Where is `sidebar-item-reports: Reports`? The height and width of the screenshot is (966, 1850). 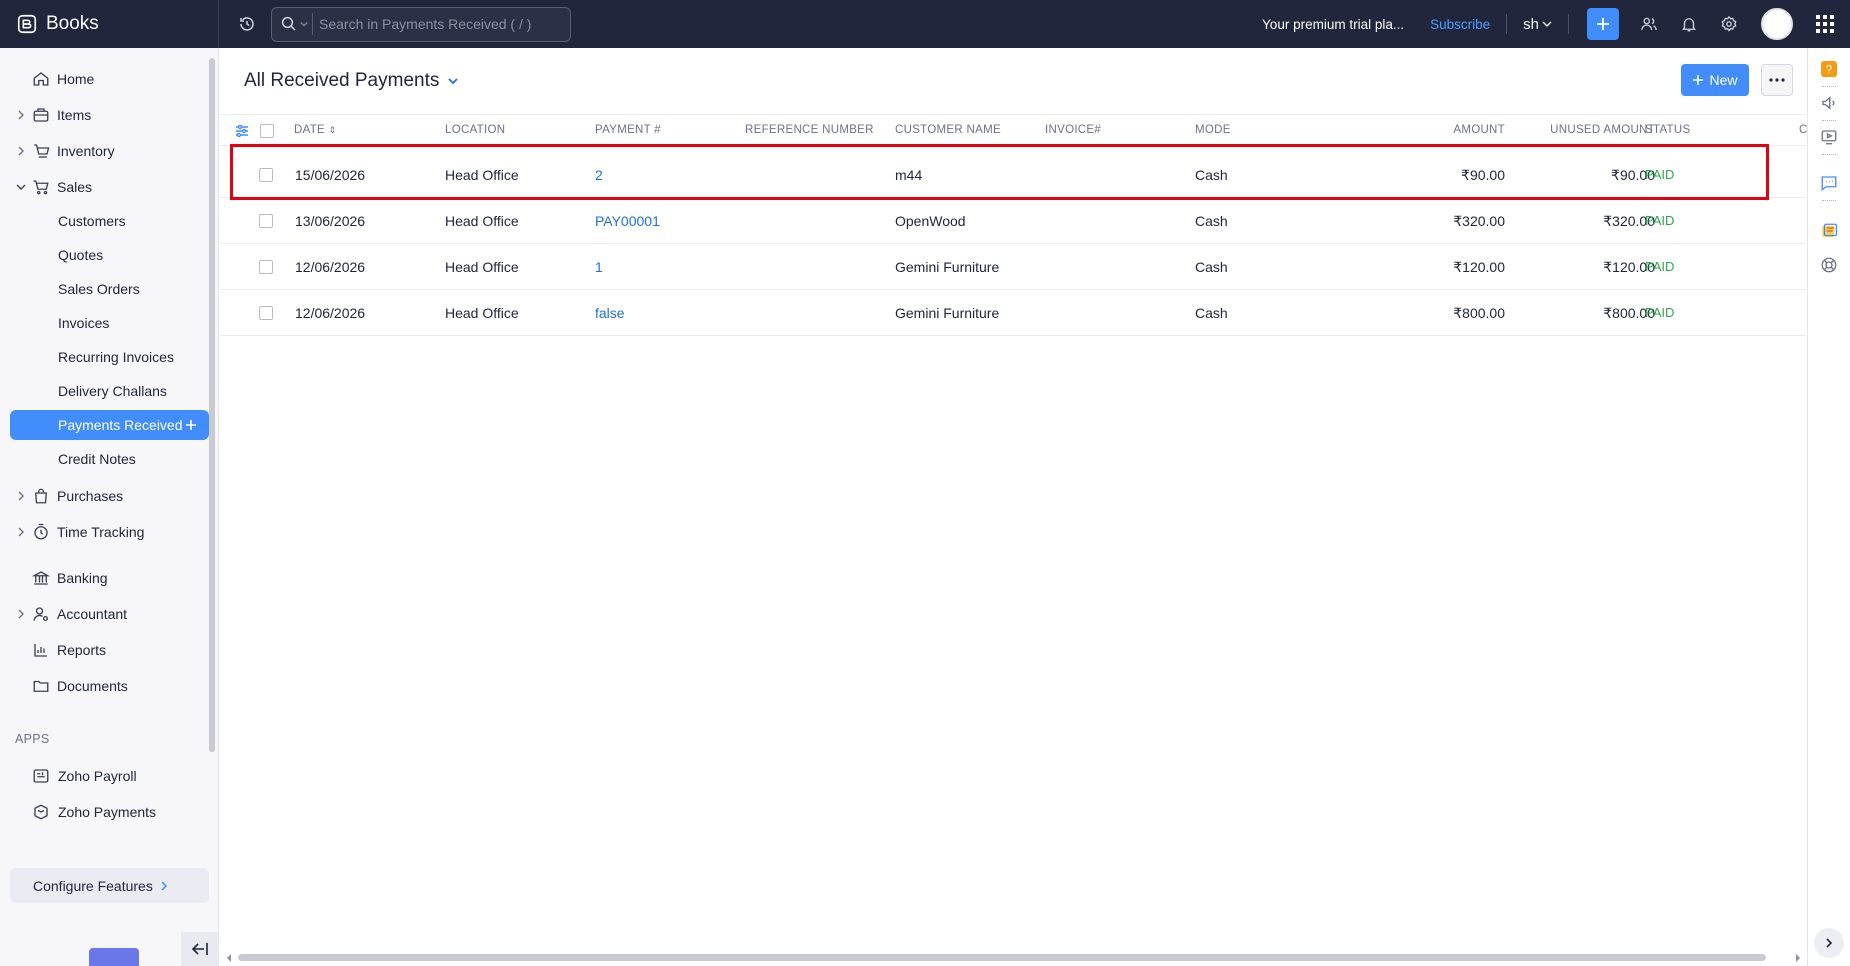 sidebar-item-reports: Reports is located at coordinates (109, 649).